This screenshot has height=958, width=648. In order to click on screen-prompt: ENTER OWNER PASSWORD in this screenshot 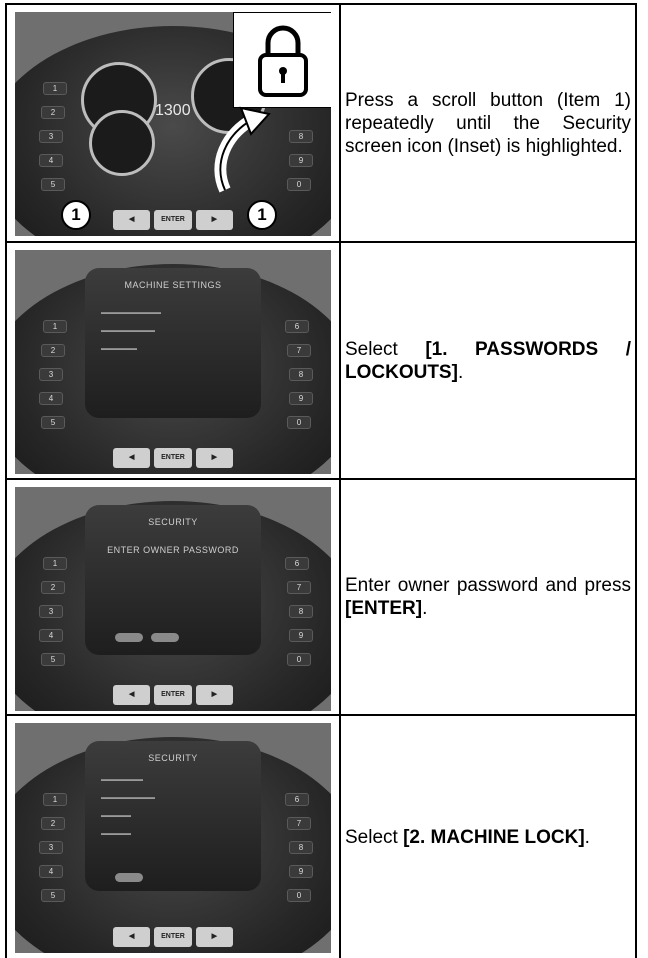, I will do `click(173, 550)`.